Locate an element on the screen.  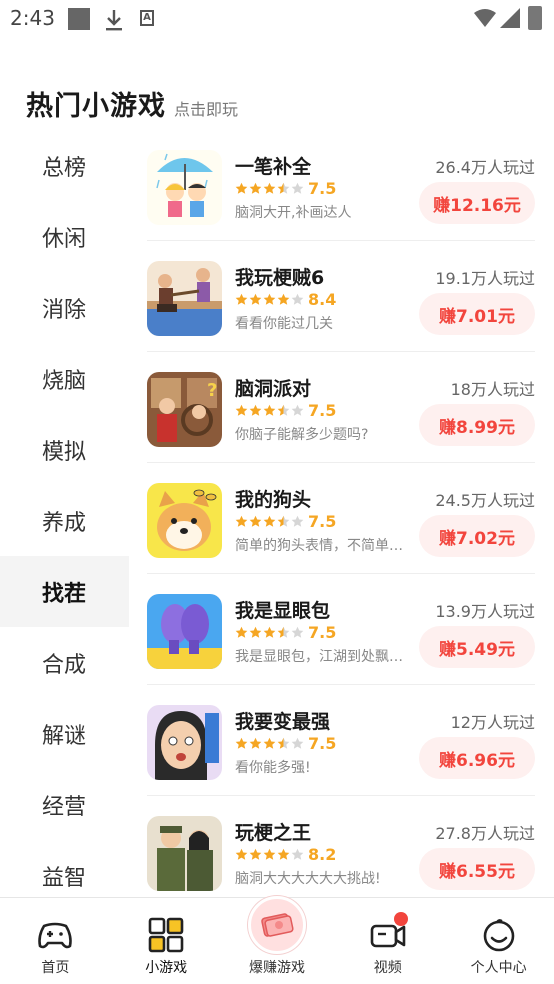
nav-mini-games: 小游戏 is located at coordinates (166, 941).